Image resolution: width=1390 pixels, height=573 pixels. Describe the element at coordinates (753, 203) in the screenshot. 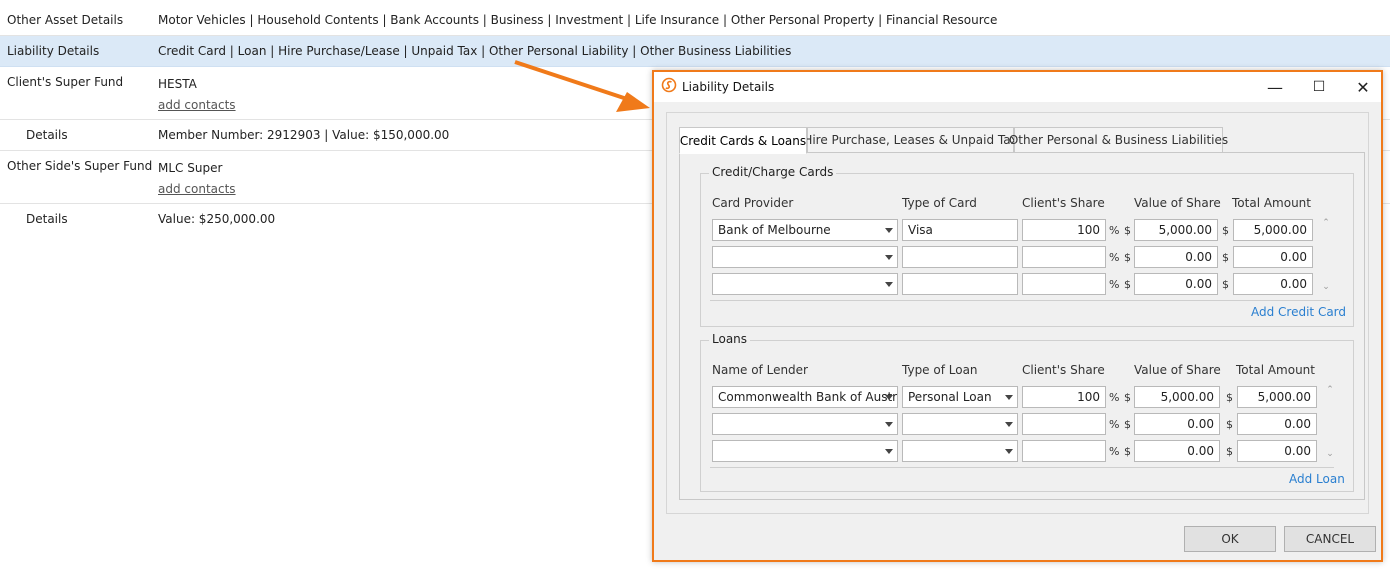

I see `column-header: Card Provider` at that location.